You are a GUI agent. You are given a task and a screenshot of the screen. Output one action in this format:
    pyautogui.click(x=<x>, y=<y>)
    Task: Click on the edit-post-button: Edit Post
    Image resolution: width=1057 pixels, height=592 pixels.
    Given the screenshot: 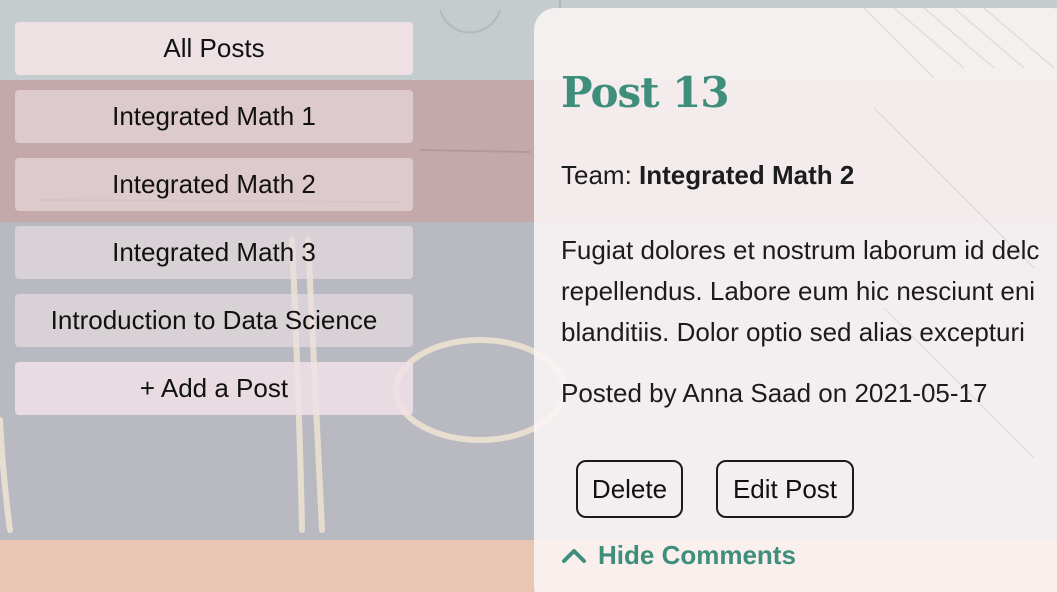 What is the action you would take?
    pyautogui.click(x=785, y=489)
    